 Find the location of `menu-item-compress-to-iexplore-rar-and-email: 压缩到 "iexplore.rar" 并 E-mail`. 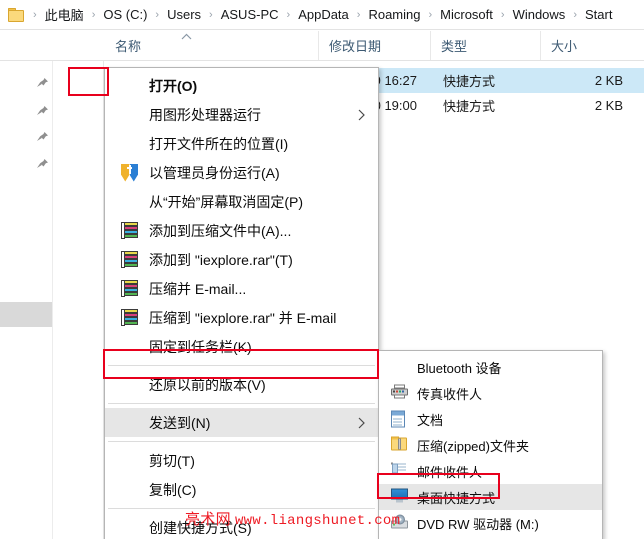

menu-item-compress-to-iexplore-rar-and-email: 压缩到 "iexplore.rar" 并 E-mail is located at coordinates (241, 317).